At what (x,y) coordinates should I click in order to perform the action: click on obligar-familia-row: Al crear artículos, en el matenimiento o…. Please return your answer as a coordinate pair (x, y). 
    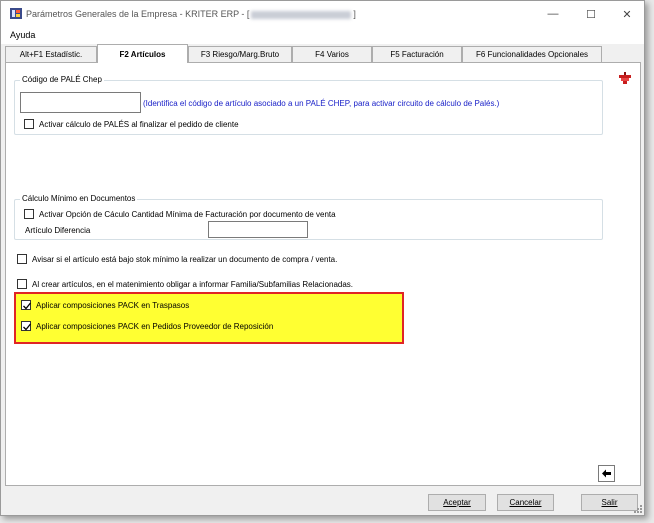
    Looking at the image, I should click on (185, 284).